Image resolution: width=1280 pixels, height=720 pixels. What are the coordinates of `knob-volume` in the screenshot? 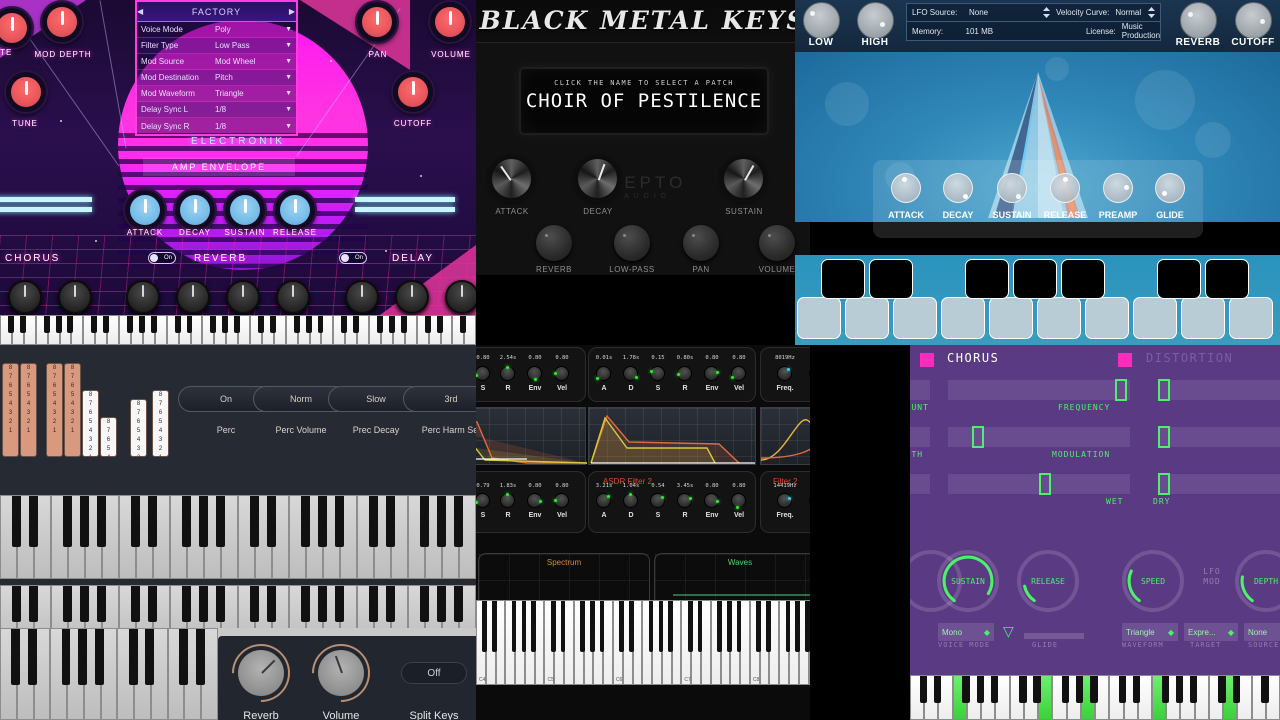 It's located at (341, 673).